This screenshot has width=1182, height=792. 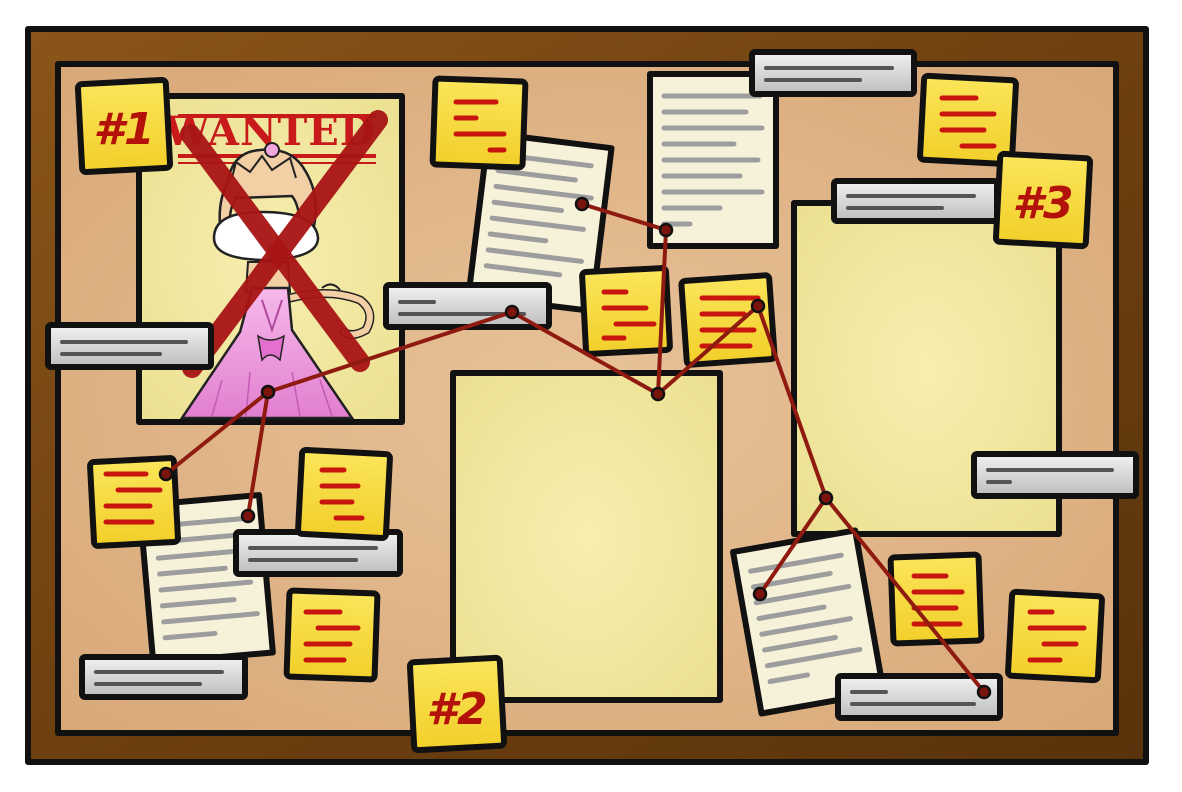 I want to click on marker-label-2: #2, so click(x=456, y=709).